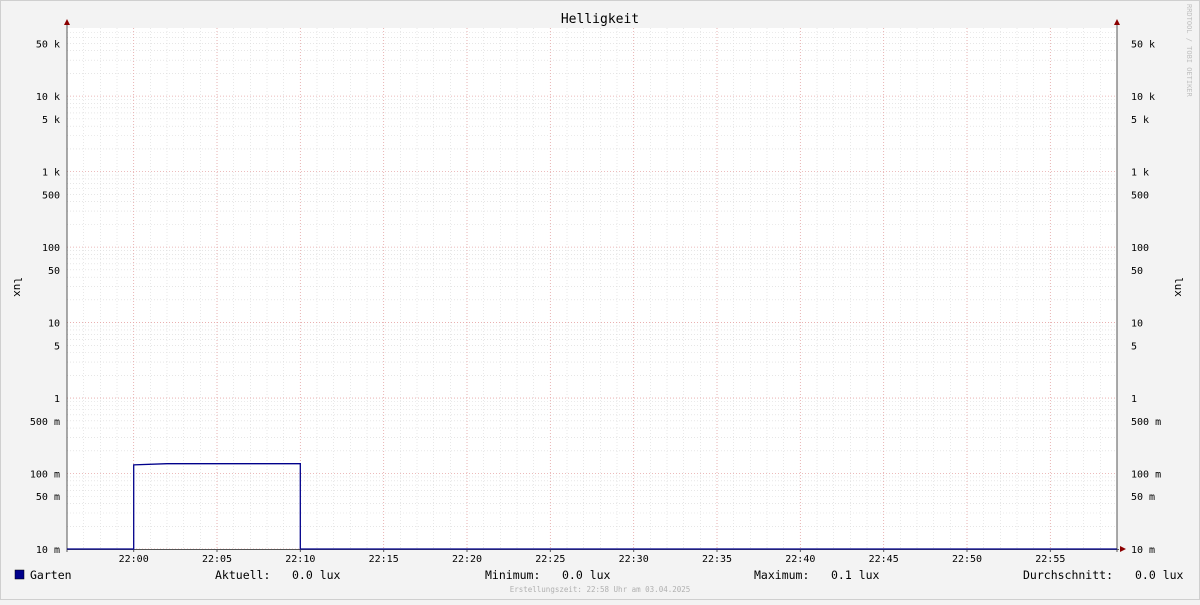  Describe the element at coordinates (1178, 287) in the screenshot. I see `y-axis-label-right: lux` at that location.